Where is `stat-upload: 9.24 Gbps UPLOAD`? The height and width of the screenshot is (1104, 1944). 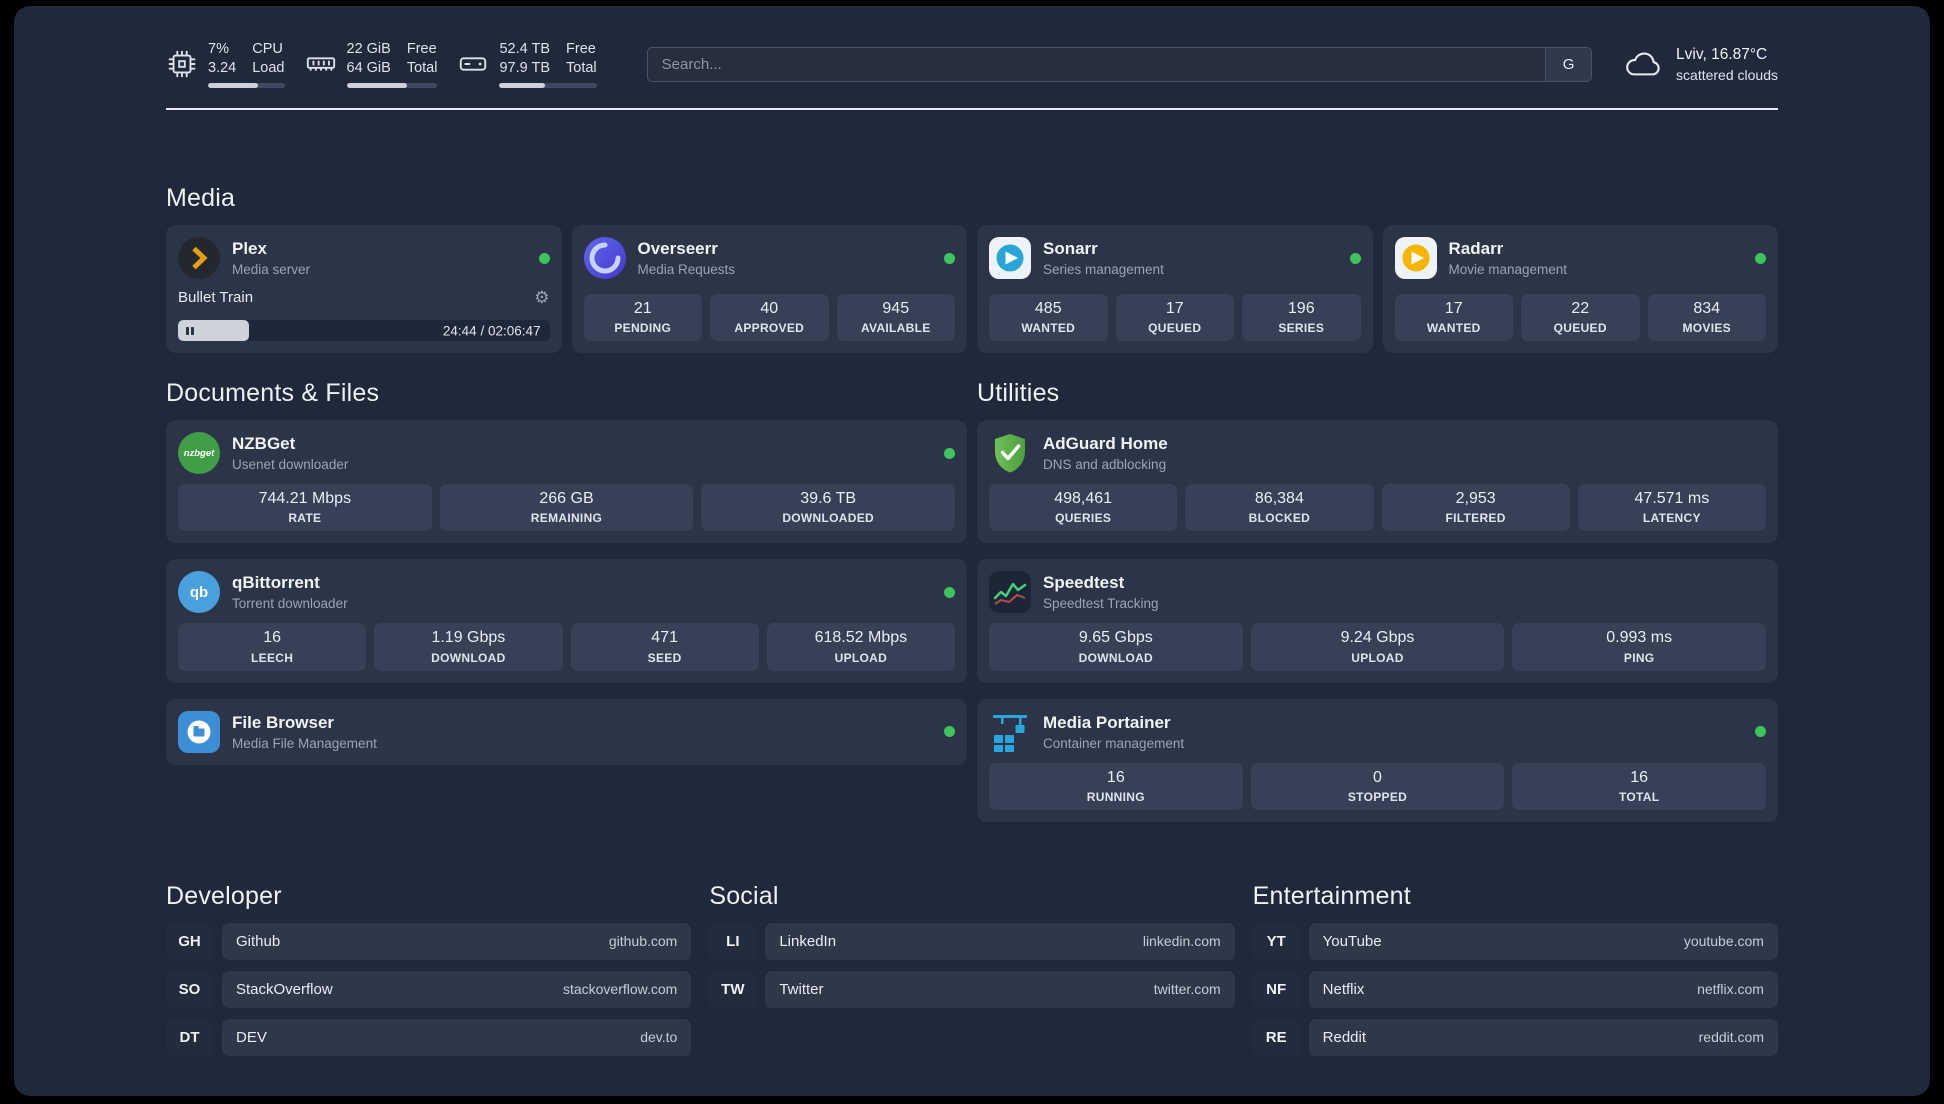
stat-upload: 9.24 Gbps UPLOAD is located at coordinates (1377, 647).